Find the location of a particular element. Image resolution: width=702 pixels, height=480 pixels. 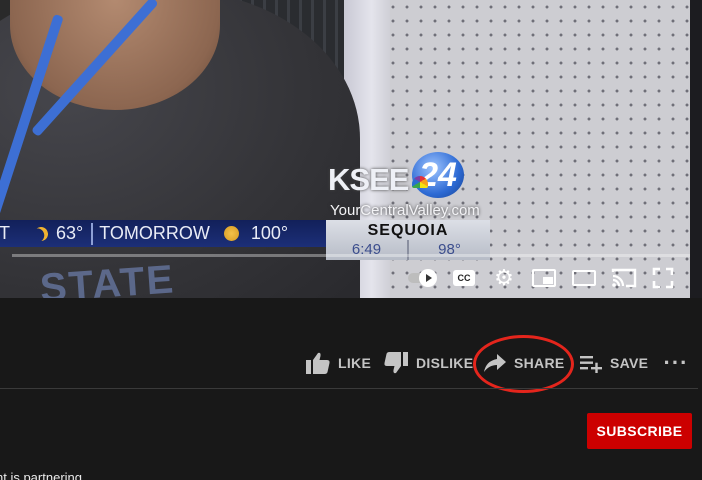

description-text: nt is partnering is located at coordinates (41, 475).